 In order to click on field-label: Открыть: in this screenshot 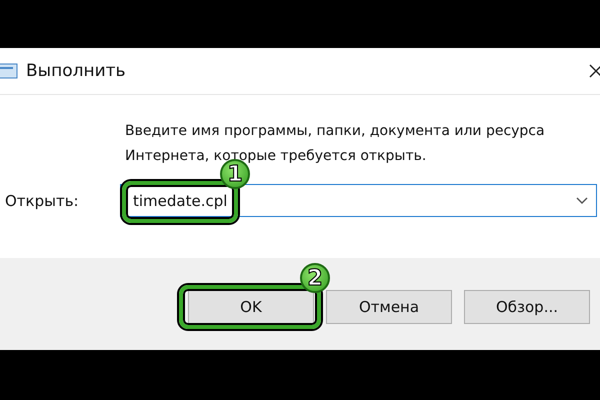, I will do `click(42, 201)`.